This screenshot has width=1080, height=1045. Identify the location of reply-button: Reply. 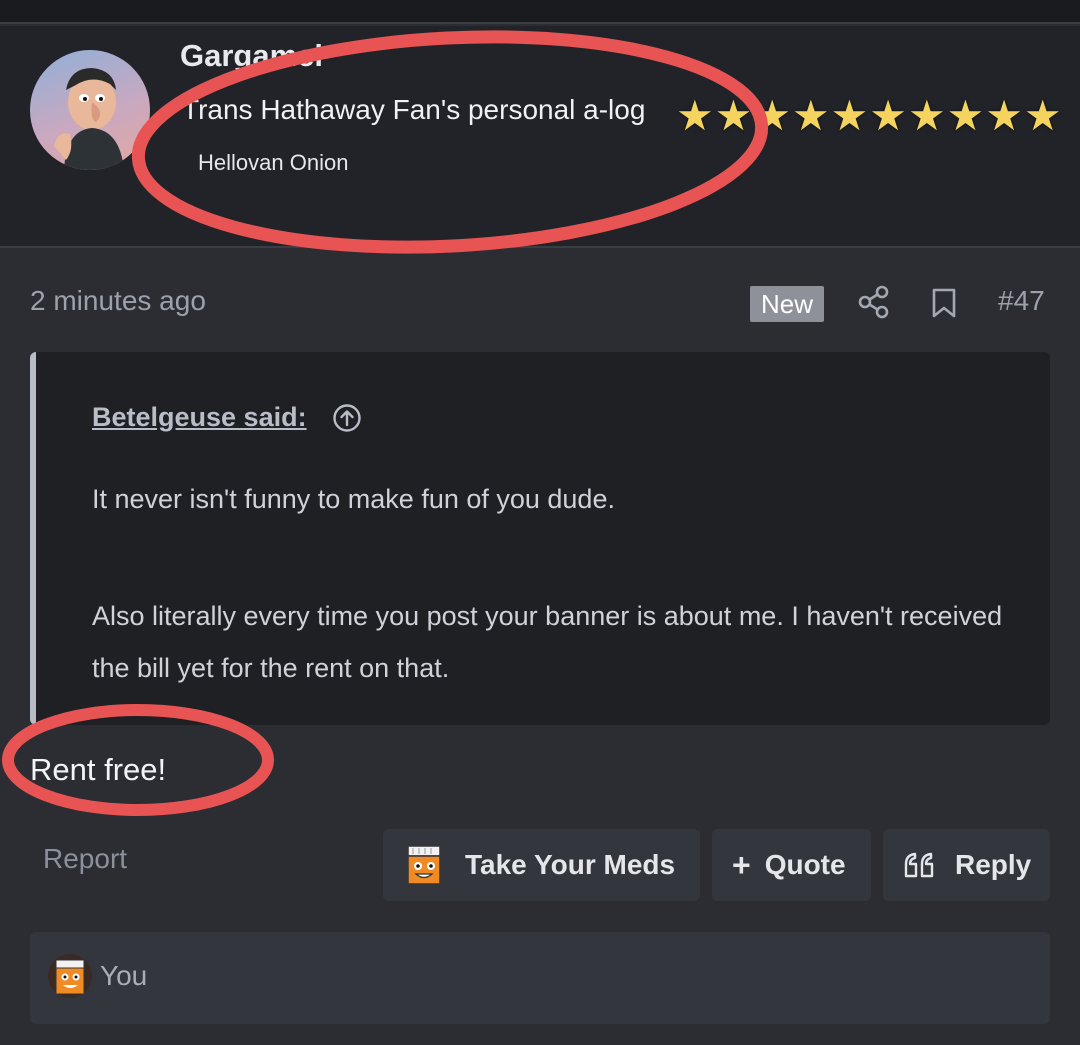
(966, 865).